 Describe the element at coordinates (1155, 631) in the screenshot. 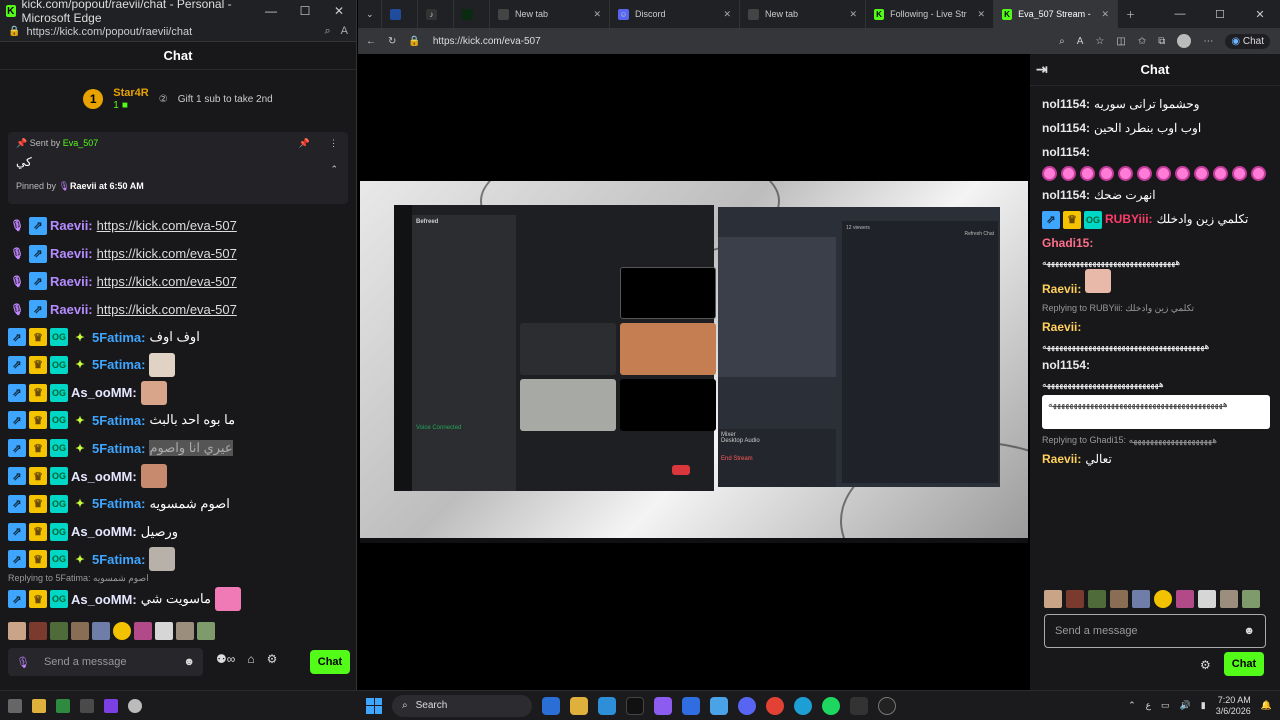

I see `stream-message-input: Send a message ☻` at that location.